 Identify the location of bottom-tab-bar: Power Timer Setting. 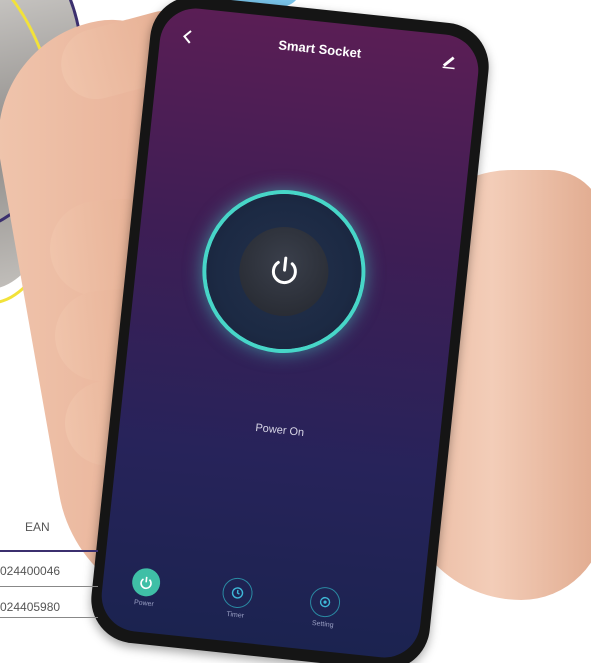
(261, 604).